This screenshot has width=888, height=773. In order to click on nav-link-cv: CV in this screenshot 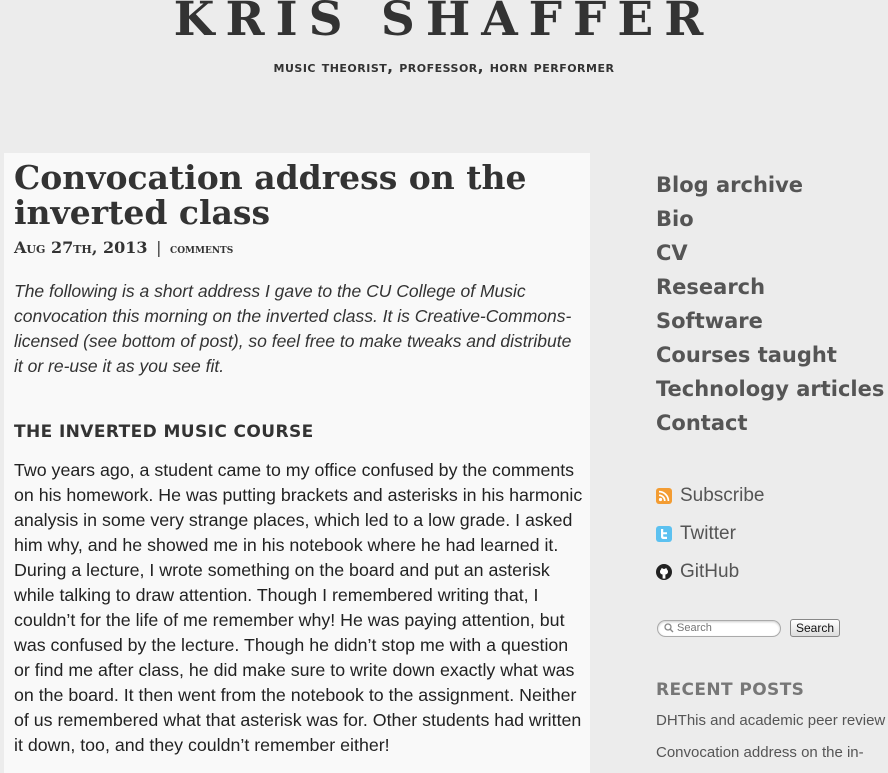, I will do `click(672, 253)`.